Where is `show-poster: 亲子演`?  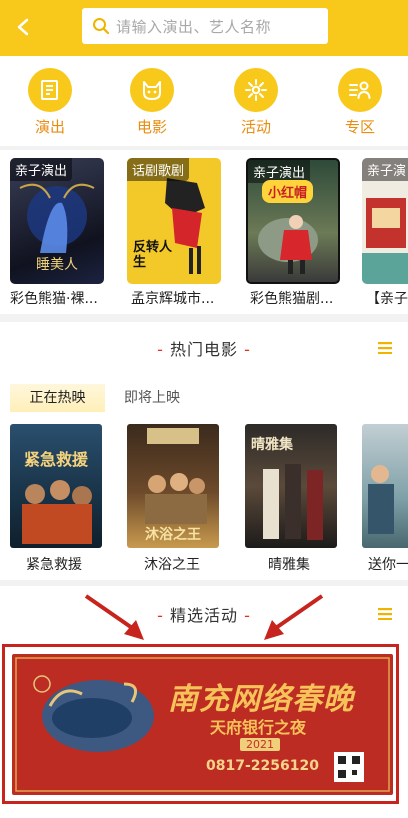 show-poster: 亲子演 is located at coordinates (385, 221).